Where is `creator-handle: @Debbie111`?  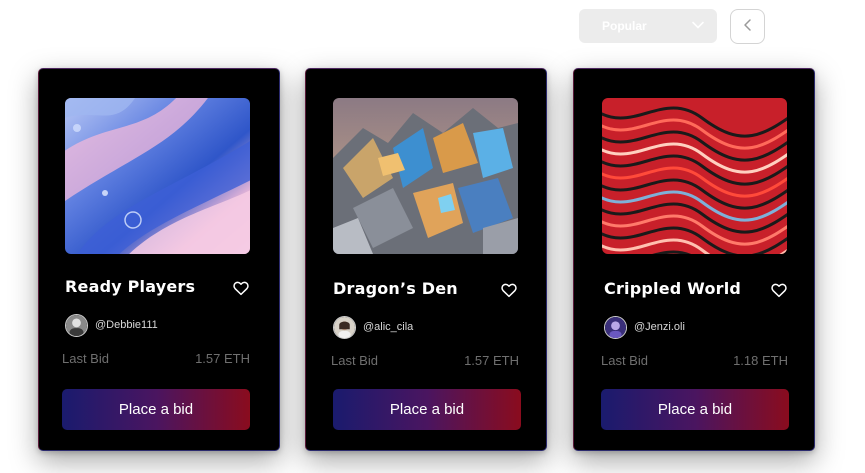 creator-handle: @Debbie111 is located at coordinates (126, 325).